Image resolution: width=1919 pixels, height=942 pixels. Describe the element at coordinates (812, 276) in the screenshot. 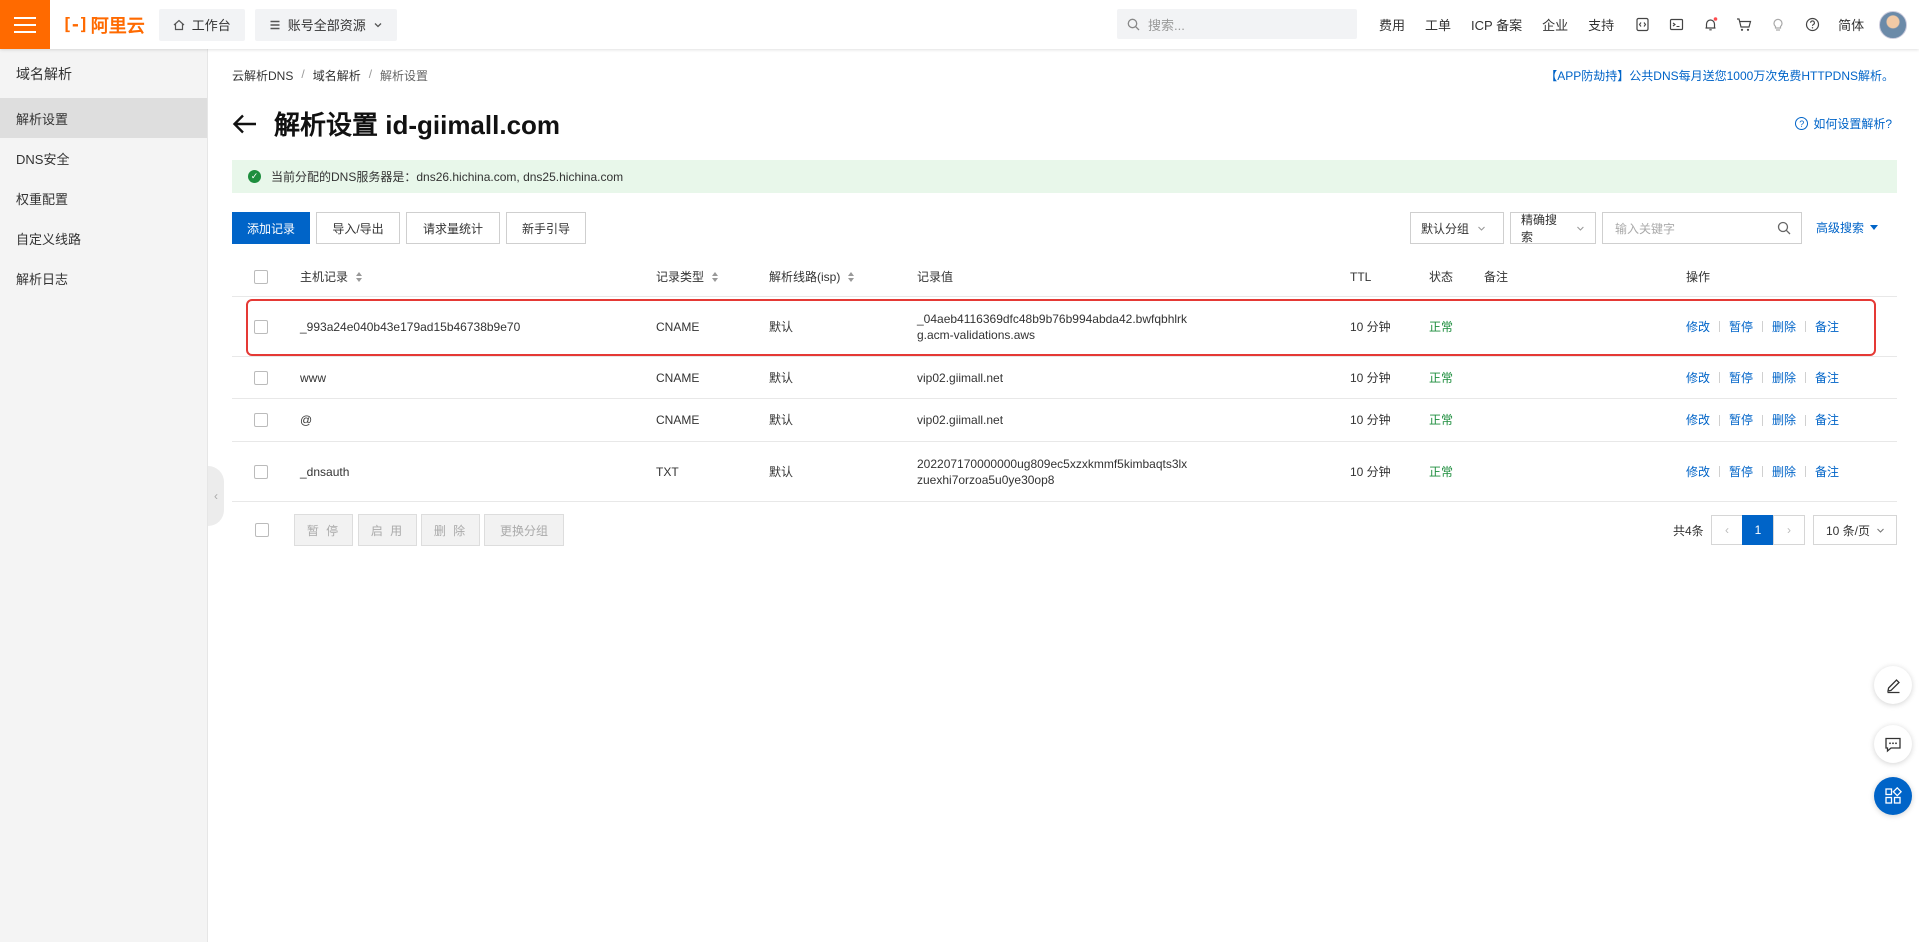

I see `header-line: 解析线路(isp)` at that location.